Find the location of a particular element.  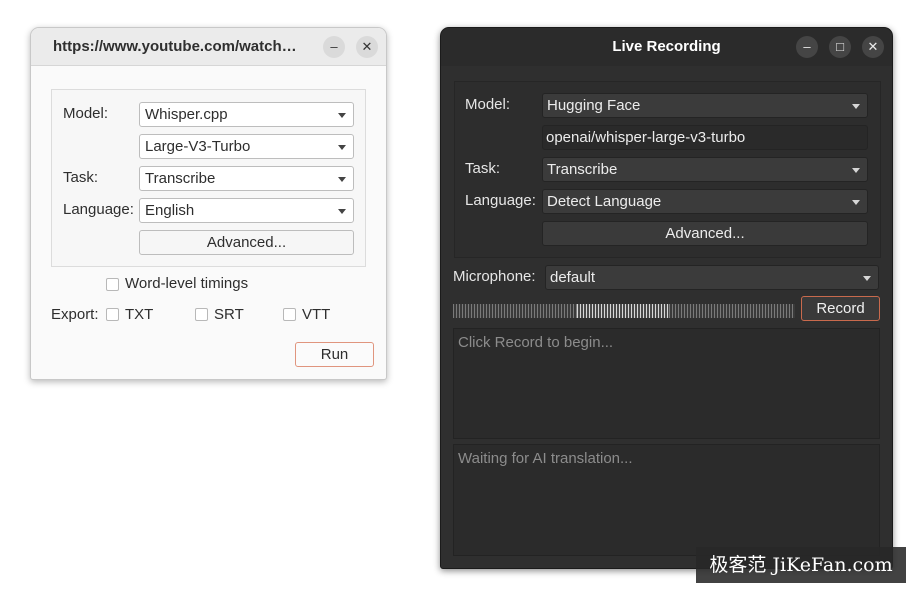

language-select-value: English is located at coordinates (170, 210).